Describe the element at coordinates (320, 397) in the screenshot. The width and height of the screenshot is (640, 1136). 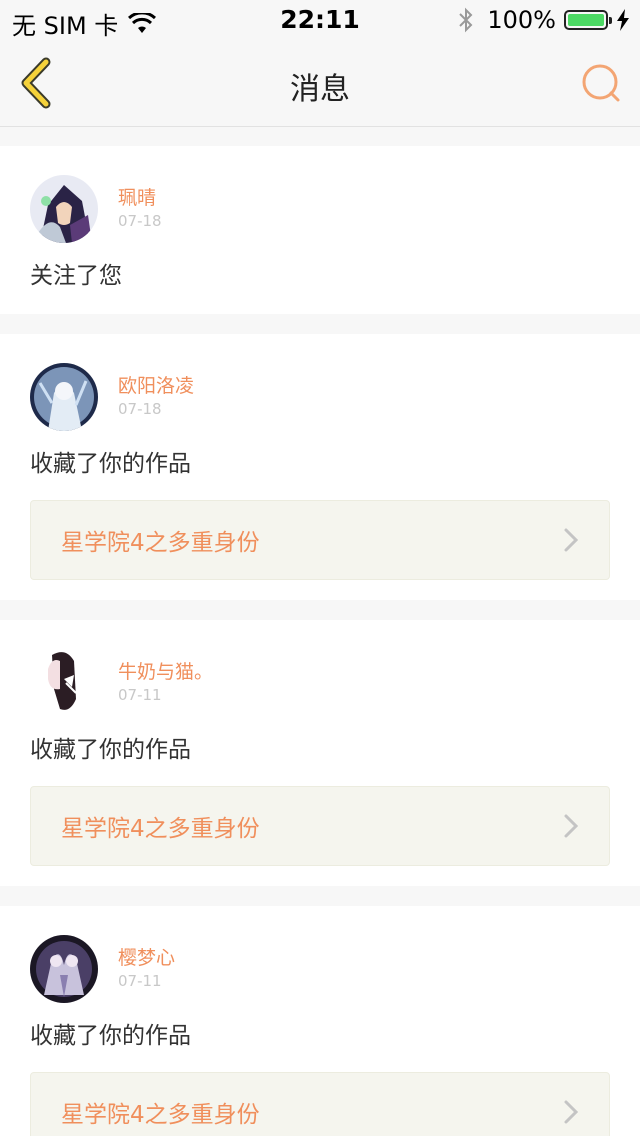
I see `message-header: 欧阳洛凌 07-18` at that location.